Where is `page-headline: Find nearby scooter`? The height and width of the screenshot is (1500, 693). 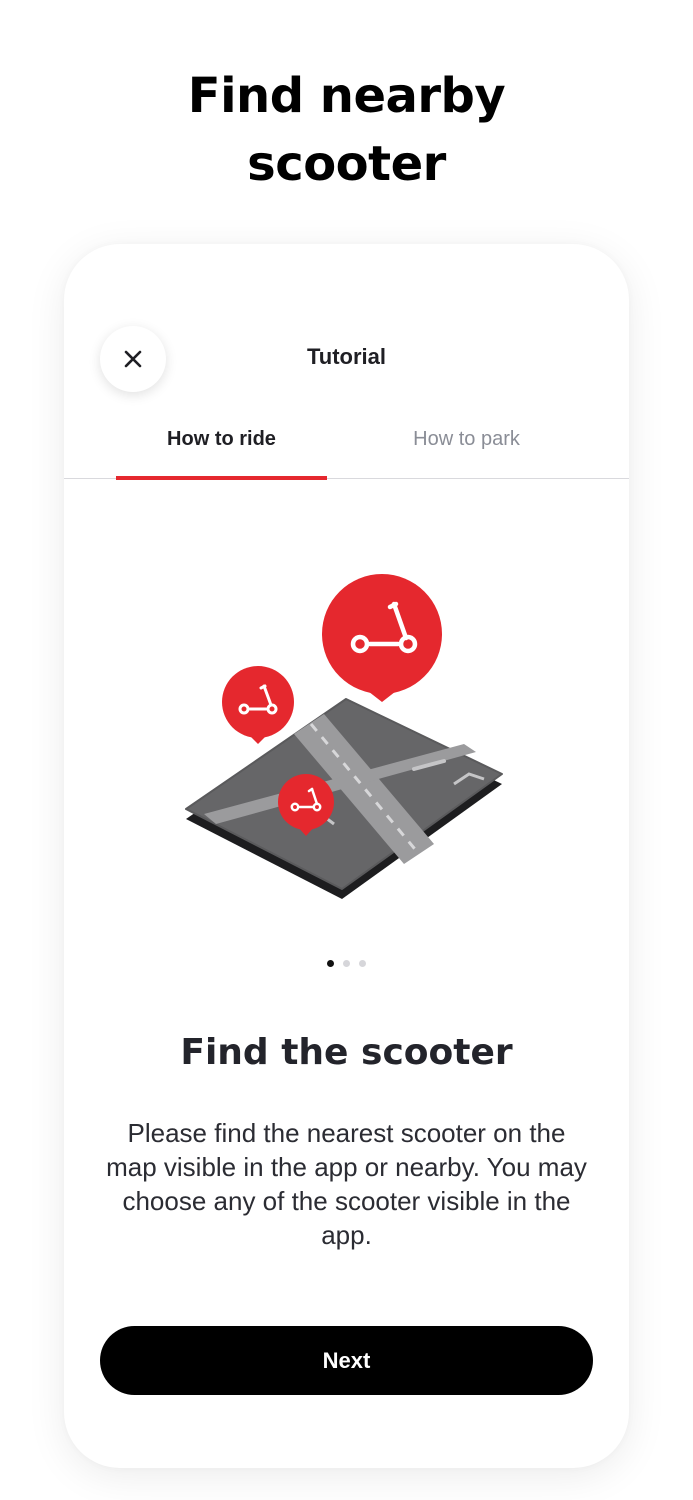 page-headline: Find nearby scooter is located at coordinates (346, 130).